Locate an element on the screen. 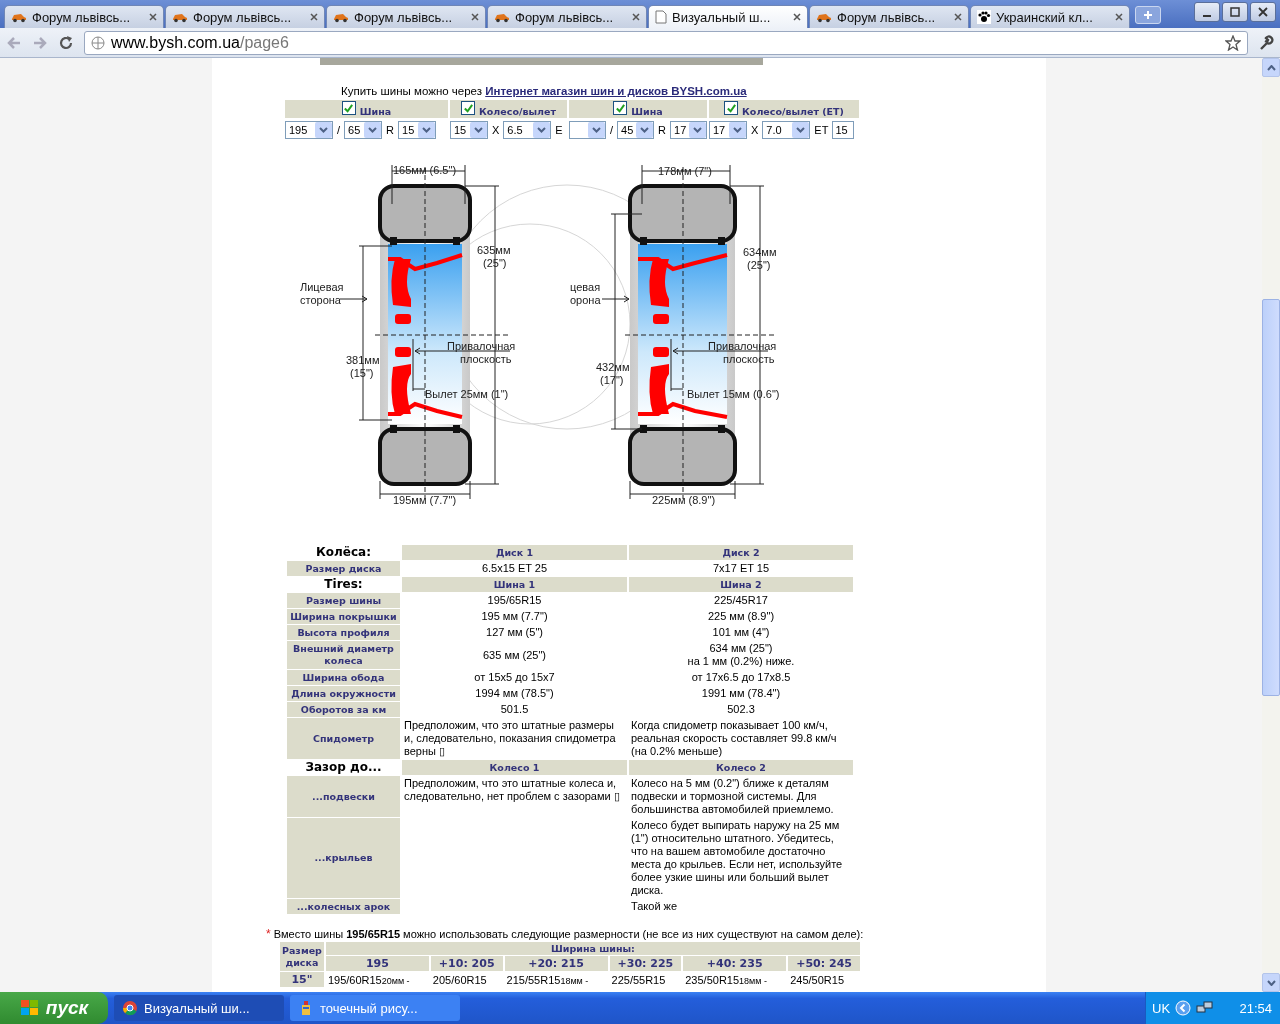 The image size is (1280, 1024). row-header: Ширина обода is located at coordinates (343, 677).